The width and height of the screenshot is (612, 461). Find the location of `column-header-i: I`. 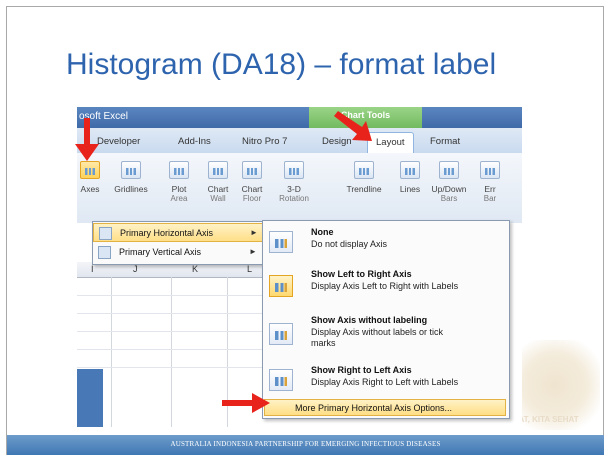

column-header-i: I is located at coordinates (92, 269).